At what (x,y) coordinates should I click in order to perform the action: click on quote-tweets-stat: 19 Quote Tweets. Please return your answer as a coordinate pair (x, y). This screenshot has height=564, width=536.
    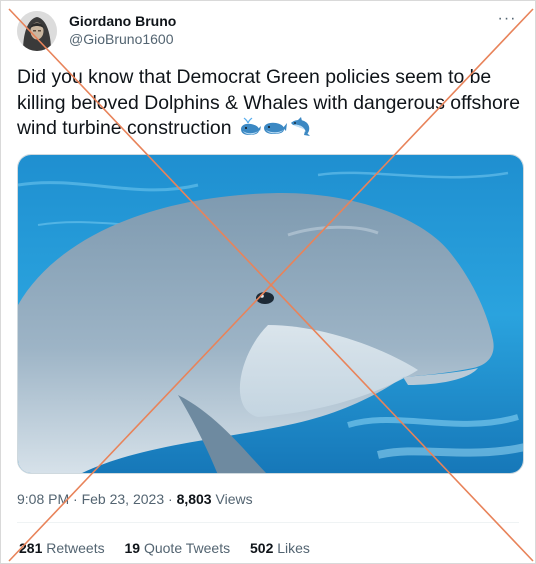
    Looking at the image, I should click on (178, 548).